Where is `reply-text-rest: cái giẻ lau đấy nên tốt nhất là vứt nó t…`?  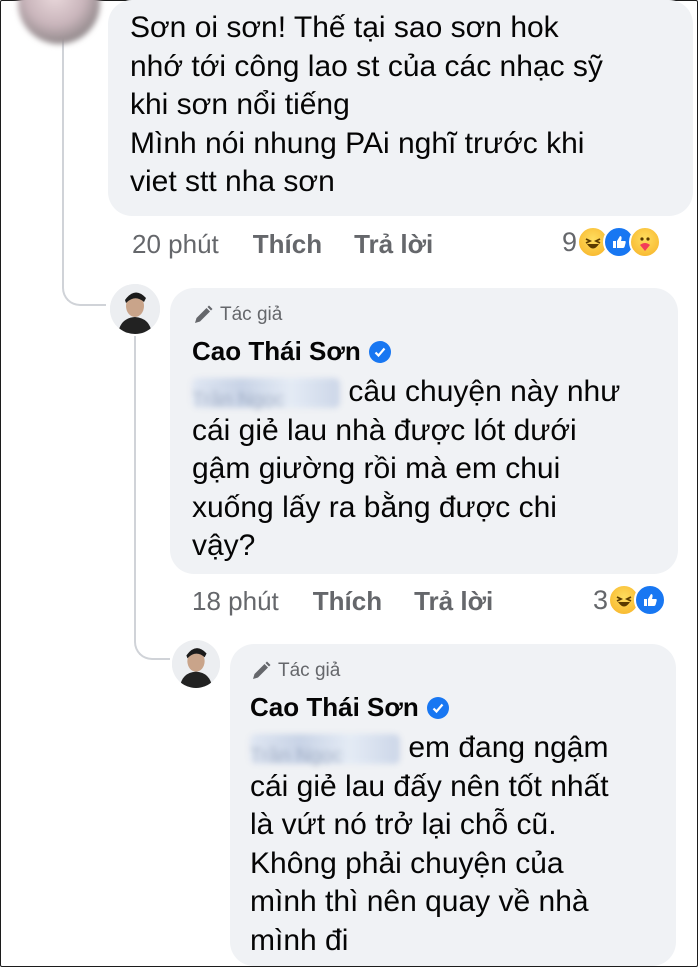
reply-text-rest: cái giẻ lau đấy nên tốt nhất là vứt nó t… is located at coordinates (429, 863).